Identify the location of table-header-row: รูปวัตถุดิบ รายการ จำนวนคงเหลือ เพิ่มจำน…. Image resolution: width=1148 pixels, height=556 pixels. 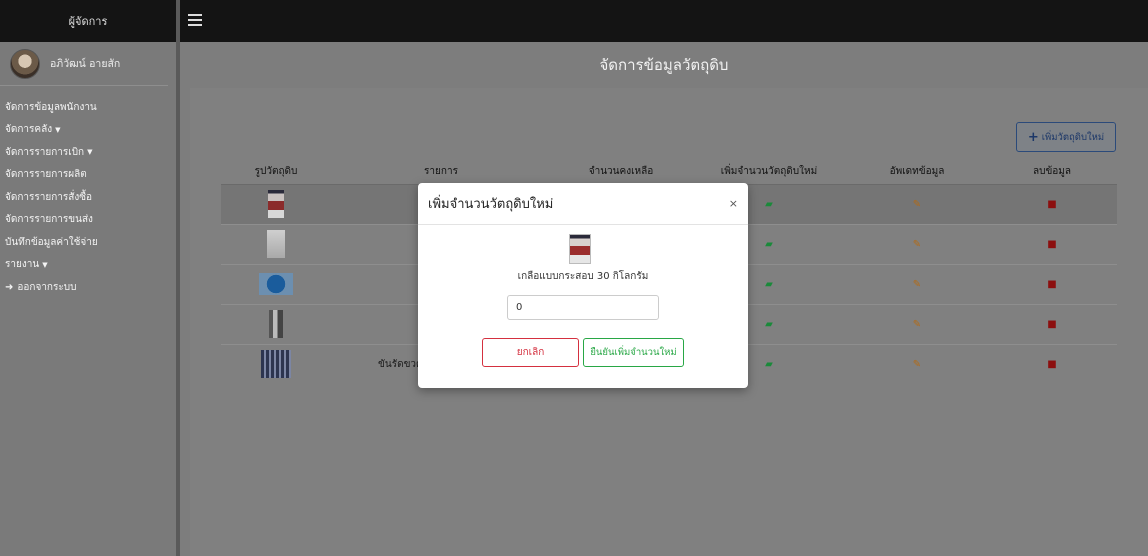
(669, 172).